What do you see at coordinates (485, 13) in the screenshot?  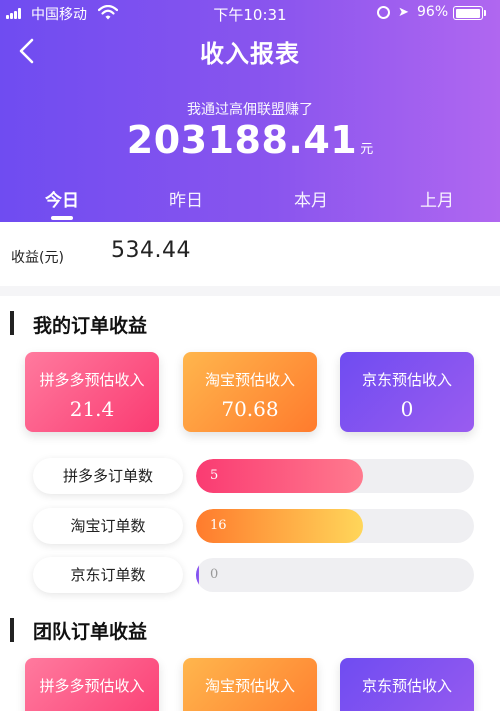 I see `battery-tip` at bounding box center [485, 13].